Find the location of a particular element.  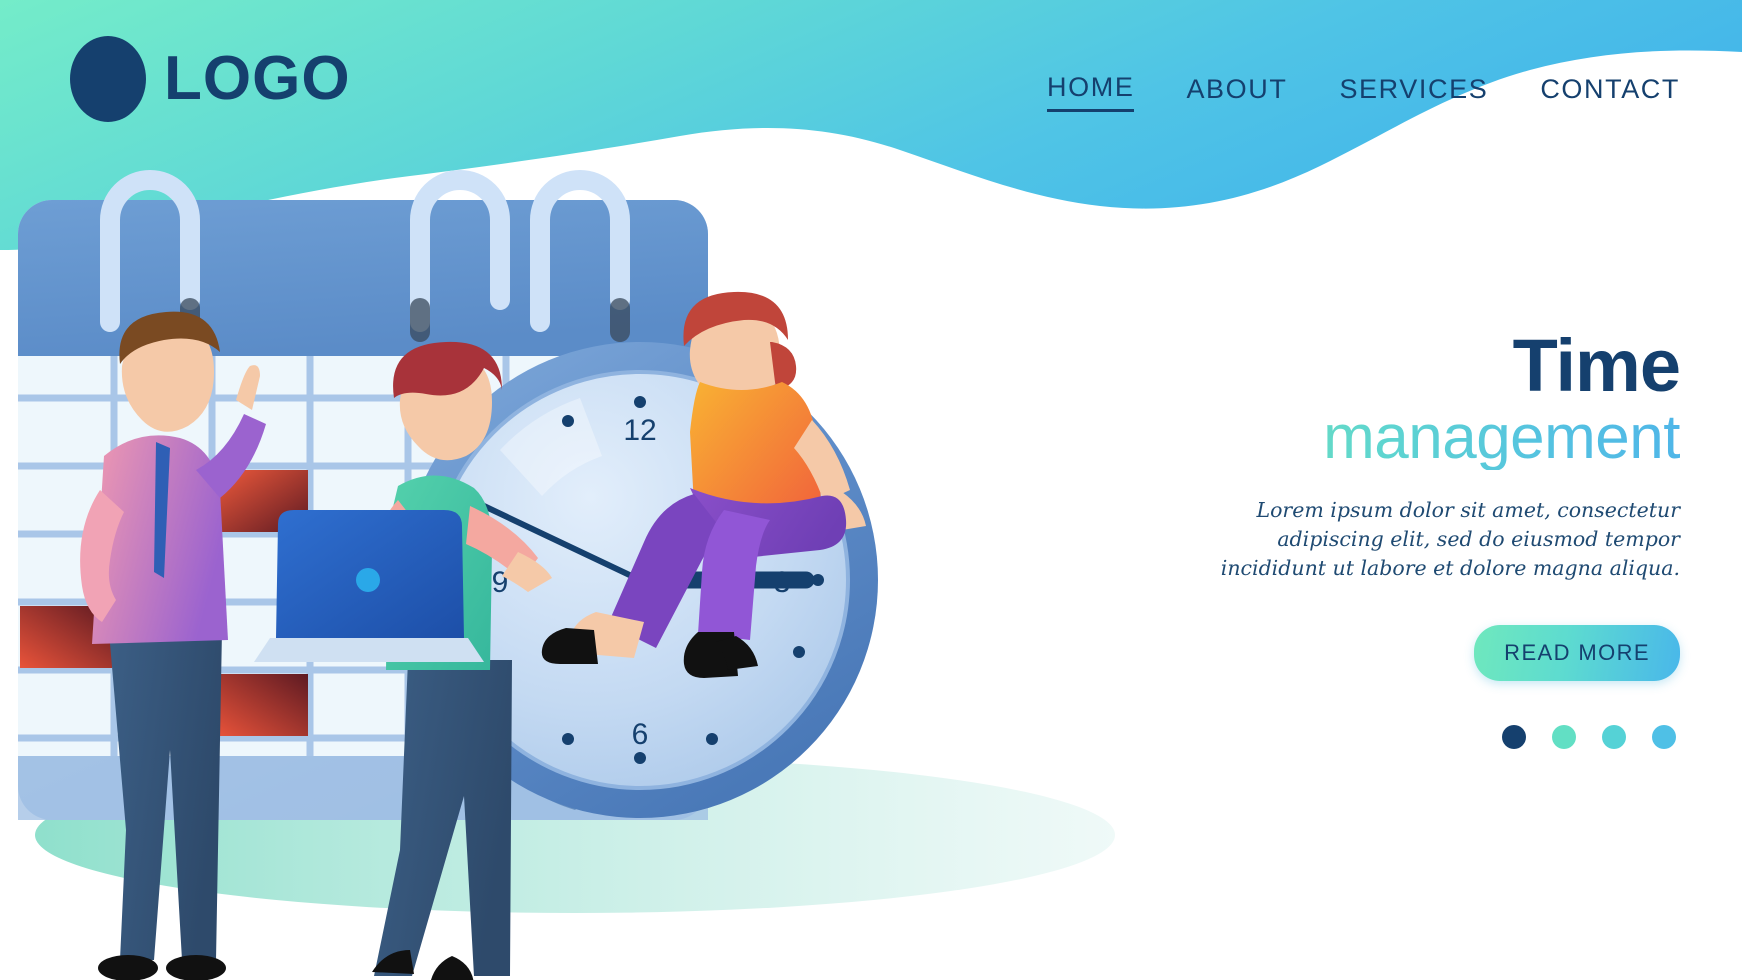

page-subtitle: management is located at coordinates (1445, 436).